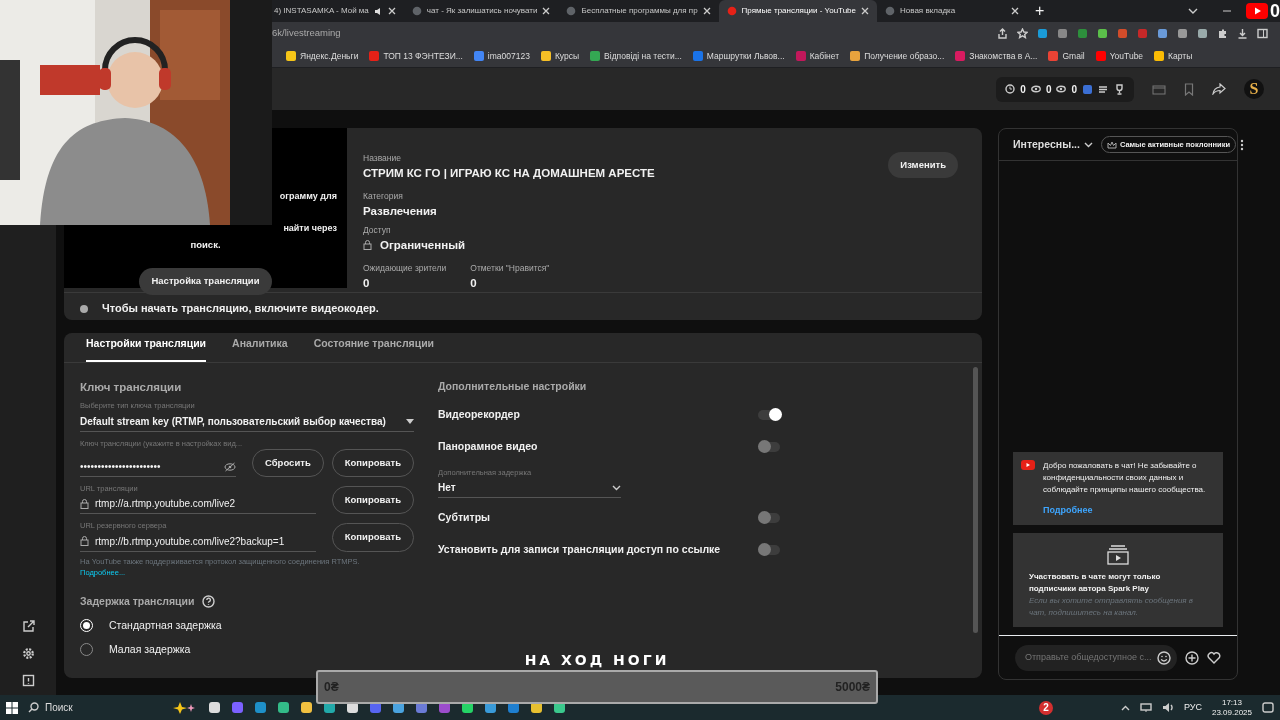  I want to click on browser-tab: Прямые трансляции - YouTube, so click(798, 11).